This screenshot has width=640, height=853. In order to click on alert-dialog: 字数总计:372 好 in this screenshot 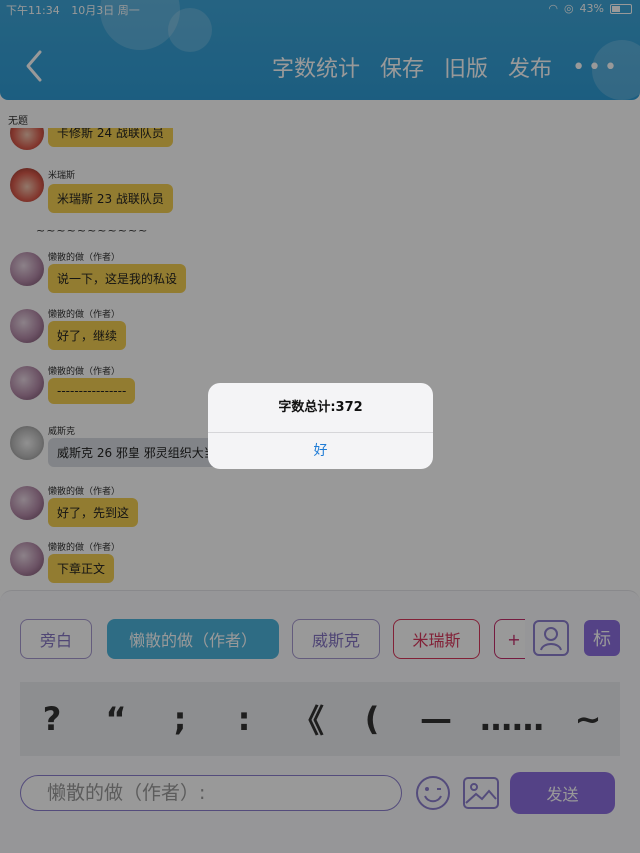, I will do `click(320, 426)`.